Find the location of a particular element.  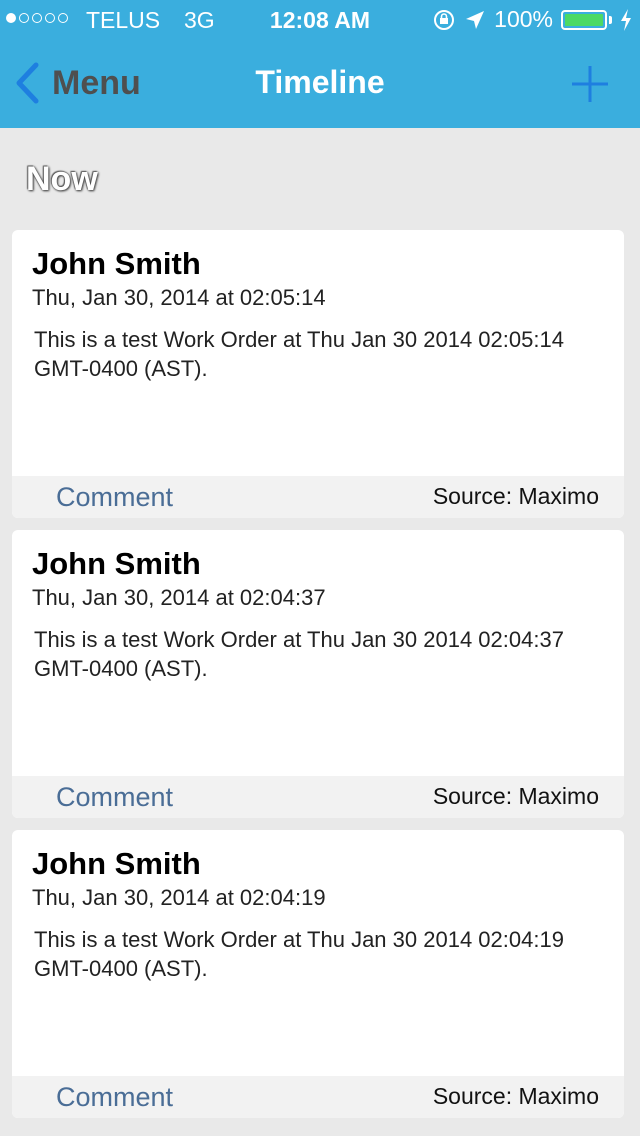

plus-icon is located at coordinates (590, 84).